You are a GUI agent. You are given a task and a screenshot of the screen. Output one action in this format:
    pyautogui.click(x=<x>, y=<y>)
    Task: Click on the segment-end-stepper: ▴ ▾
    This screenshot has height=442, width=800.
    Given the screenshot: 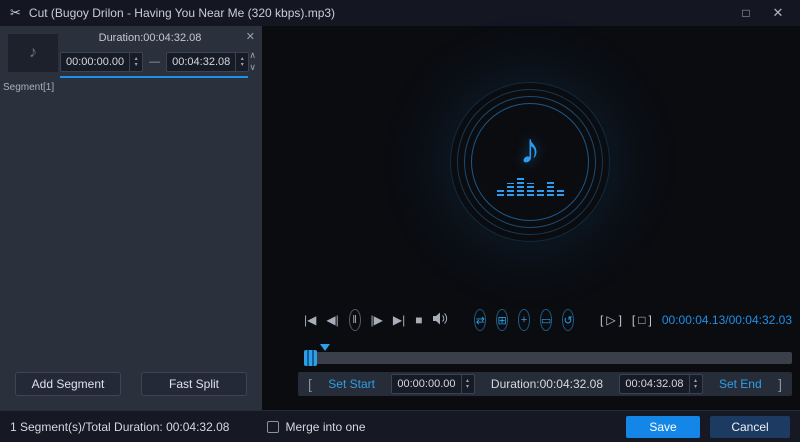 What is the action you would take?
    pyautogui.click(x=241, y=62)
    